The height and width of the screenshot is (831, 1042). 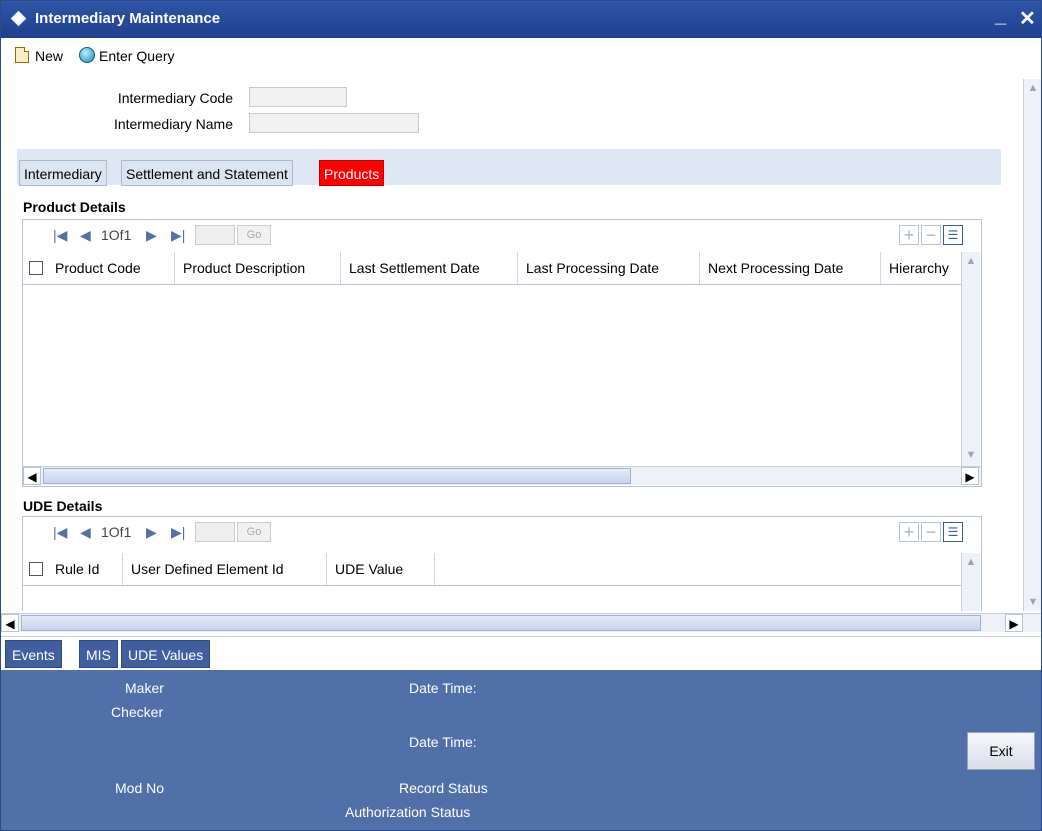 What do you see at coordinates (521, 19) in the screenshot?
I see `title-bar: Intermediary Maintenance _ ✕` at bounding box center [521, 19].